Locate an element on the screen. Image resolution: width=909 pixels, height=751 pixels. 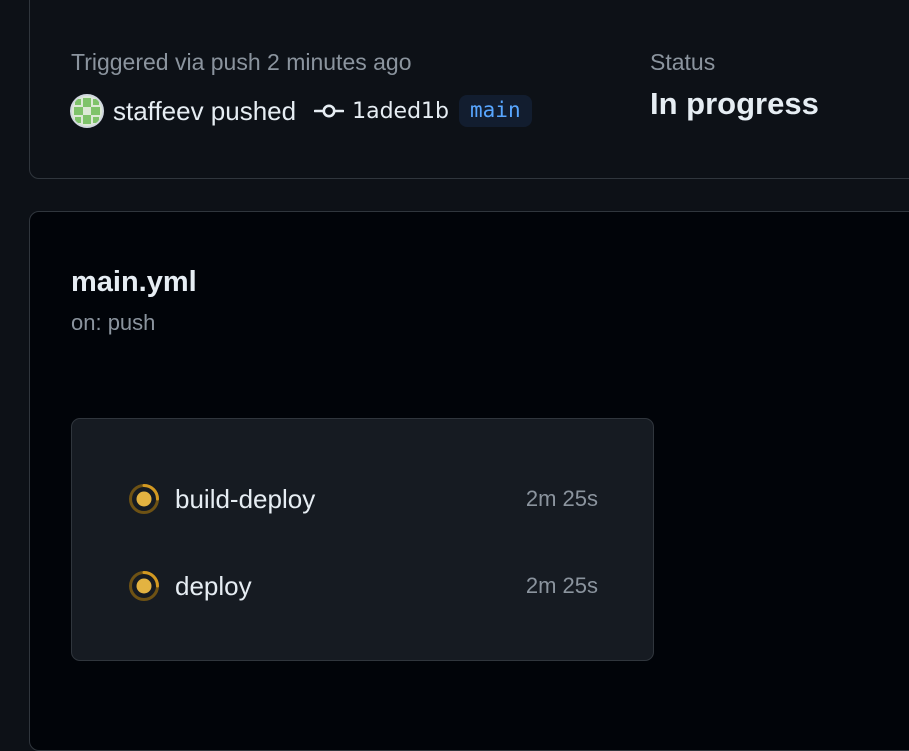
job-name: deploy is located at coordinates (213, 585).